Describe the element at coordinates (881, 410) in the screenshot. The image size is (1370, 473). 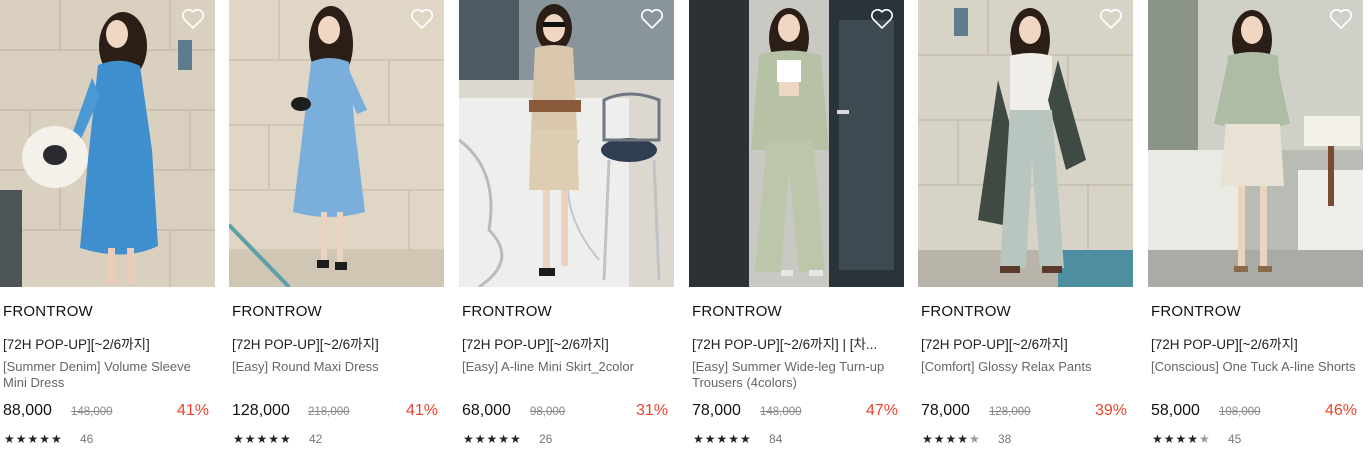
I see `discount-rate: 47%` at that location.